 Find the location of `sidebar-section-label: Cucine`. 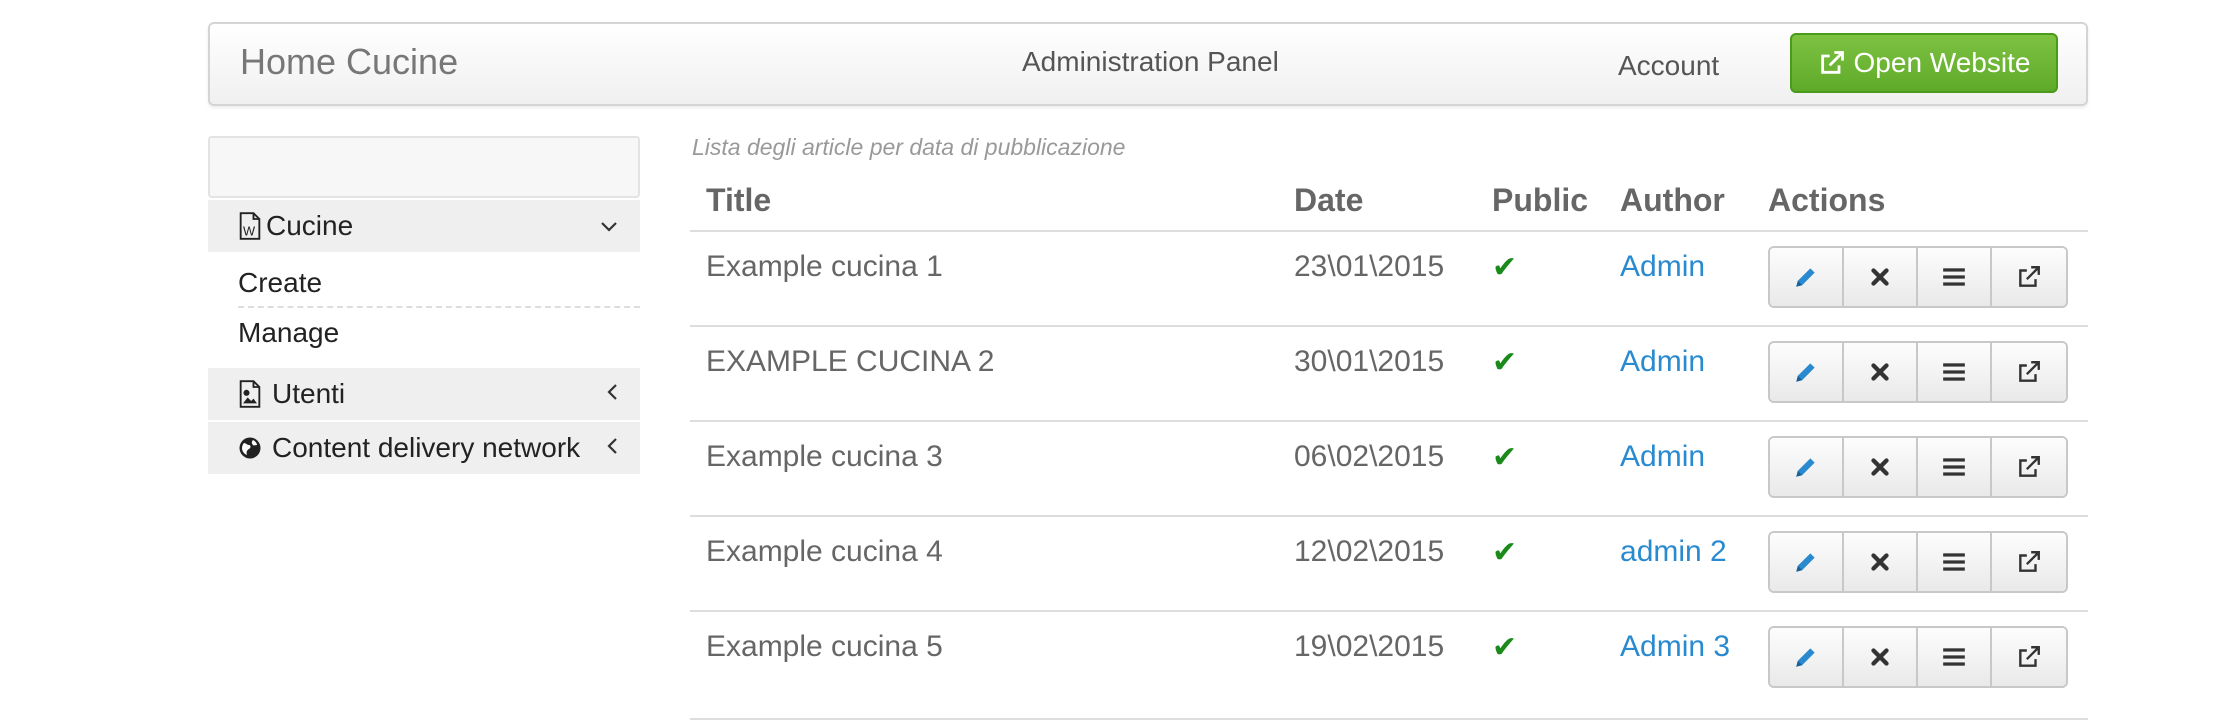

sidebar-section-label: Cucine is located at coordinates (310, 225).